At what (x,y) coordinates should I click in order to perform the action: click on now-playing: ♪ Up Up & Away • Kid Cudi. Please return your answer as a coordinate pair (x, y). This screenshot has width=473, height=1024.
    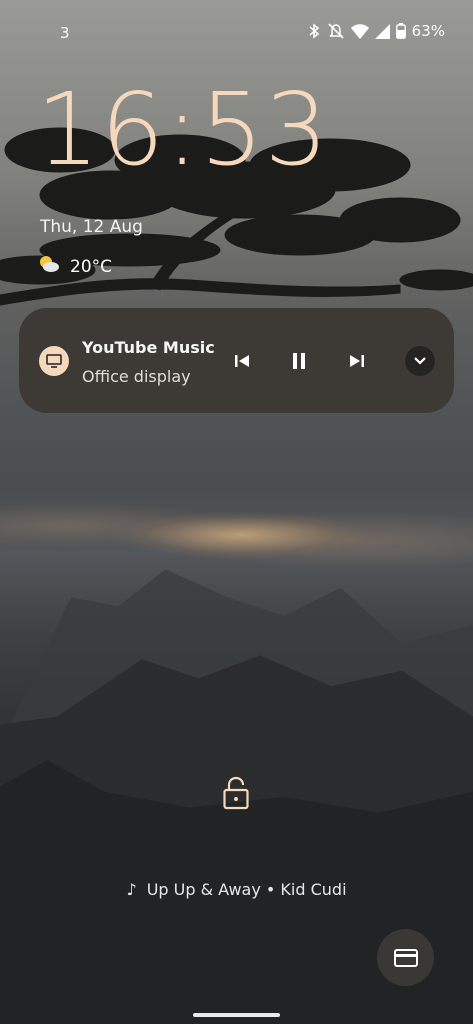
    Looking at the image, I should click on (236, 889).